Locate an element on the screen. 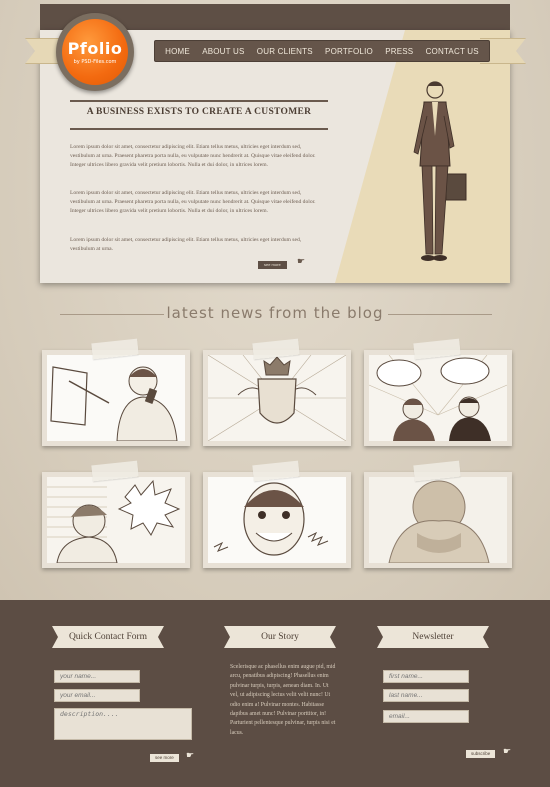 Image resolution: width=550 pixels, height=787 pixels. smiling-man-illustration is located at coordinates (277, 520).